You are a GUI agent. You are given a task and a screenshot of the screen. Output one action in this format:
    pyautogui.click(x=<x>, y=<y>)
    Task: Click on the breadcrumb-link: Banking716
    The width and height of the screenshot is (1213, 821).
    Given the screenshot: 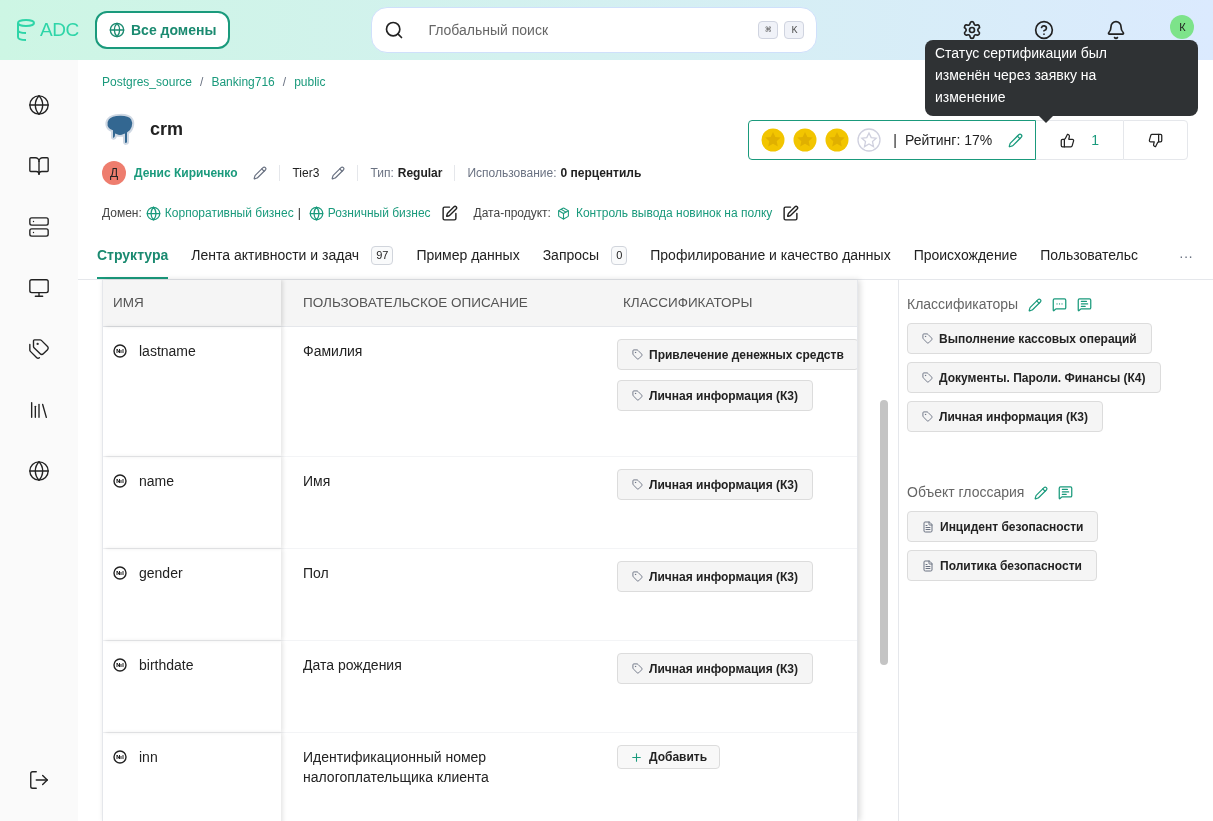 What is the action you would take?
    pyautogui.click(x=243, y=82)
    